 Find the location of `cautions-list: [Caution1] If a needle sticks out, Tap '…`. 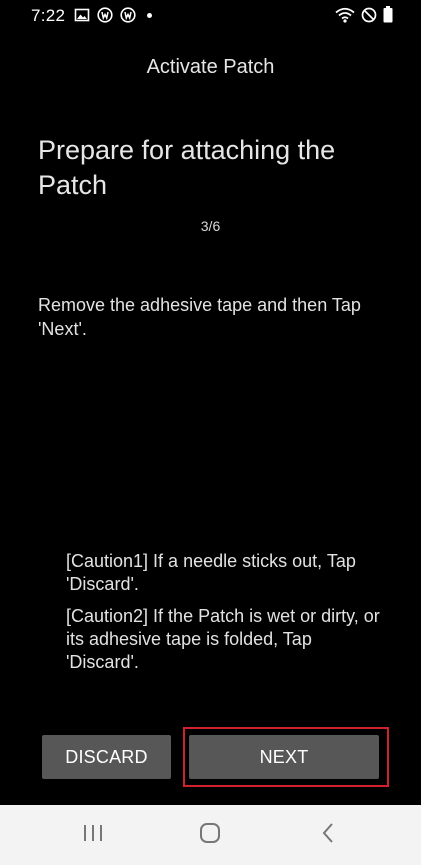

cautions-list: [Caution1] If a needle sticks out, Tap '… is located at coordinates (226, 616).